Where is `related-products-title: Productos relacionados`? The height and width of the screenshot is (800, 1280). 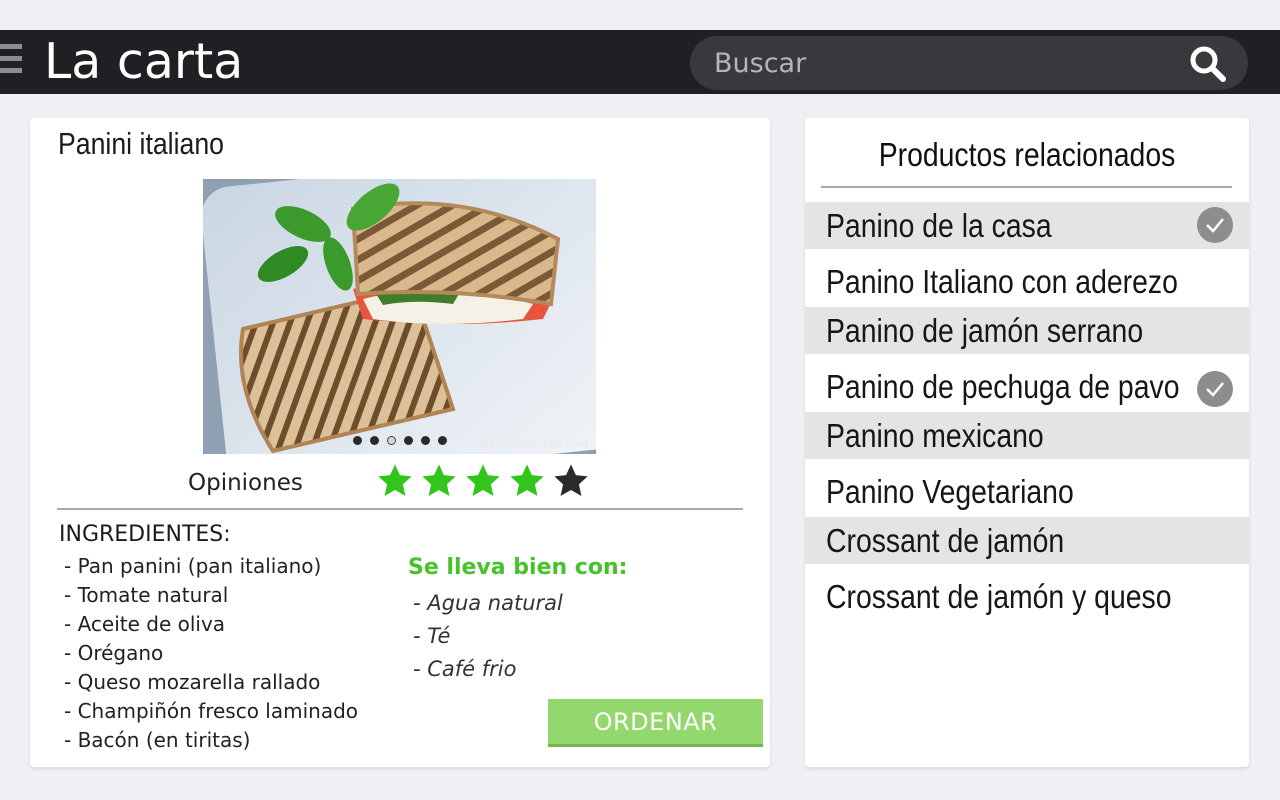
related-products-title: Productos relacionados is located at coordinates (1027, 154).